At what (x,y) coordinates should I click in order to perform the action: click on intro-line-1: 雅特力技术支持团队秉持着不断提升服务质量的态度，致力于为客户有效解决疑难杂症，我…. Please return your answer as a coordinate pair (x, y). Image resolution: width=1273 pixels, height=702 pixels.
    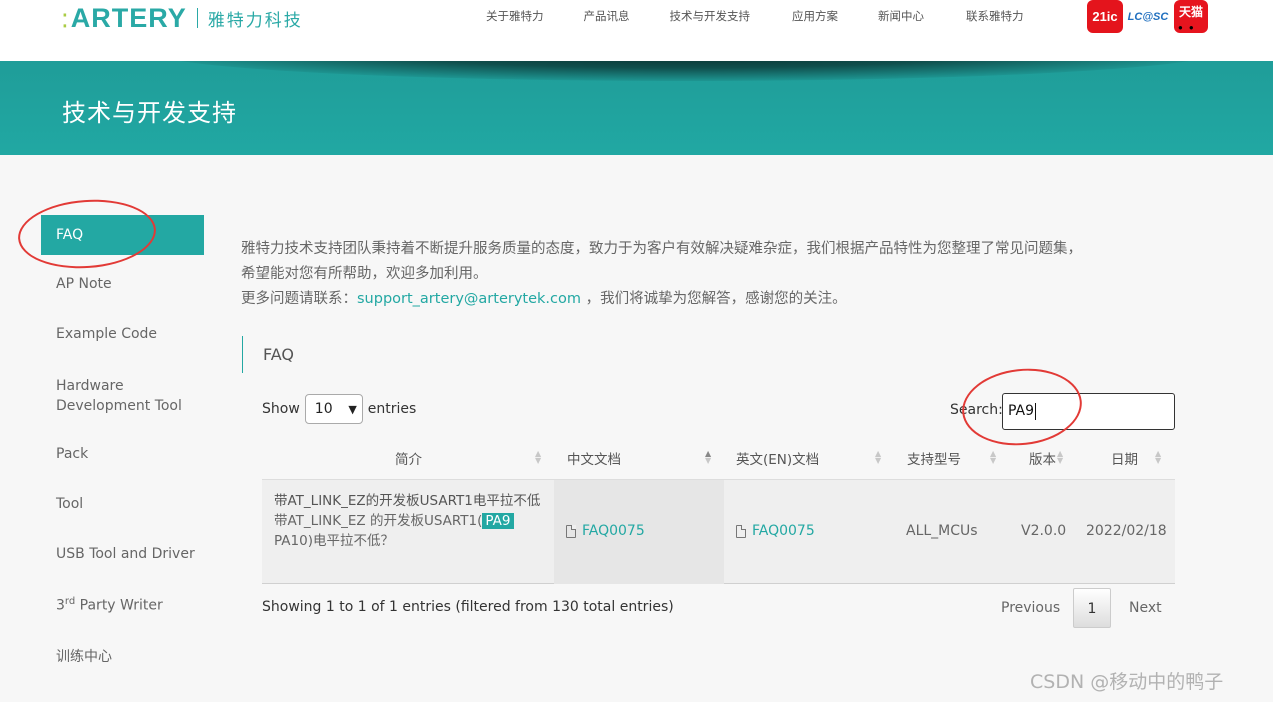
    Looking at the image, I should click on (661, 249).